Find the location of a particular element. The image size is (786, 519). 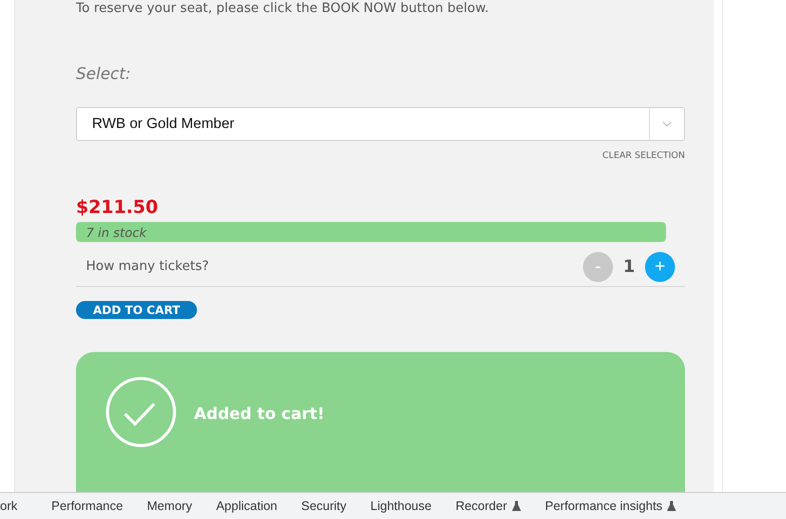

devtools-tab: Memory is located at coordinates (169, 506).